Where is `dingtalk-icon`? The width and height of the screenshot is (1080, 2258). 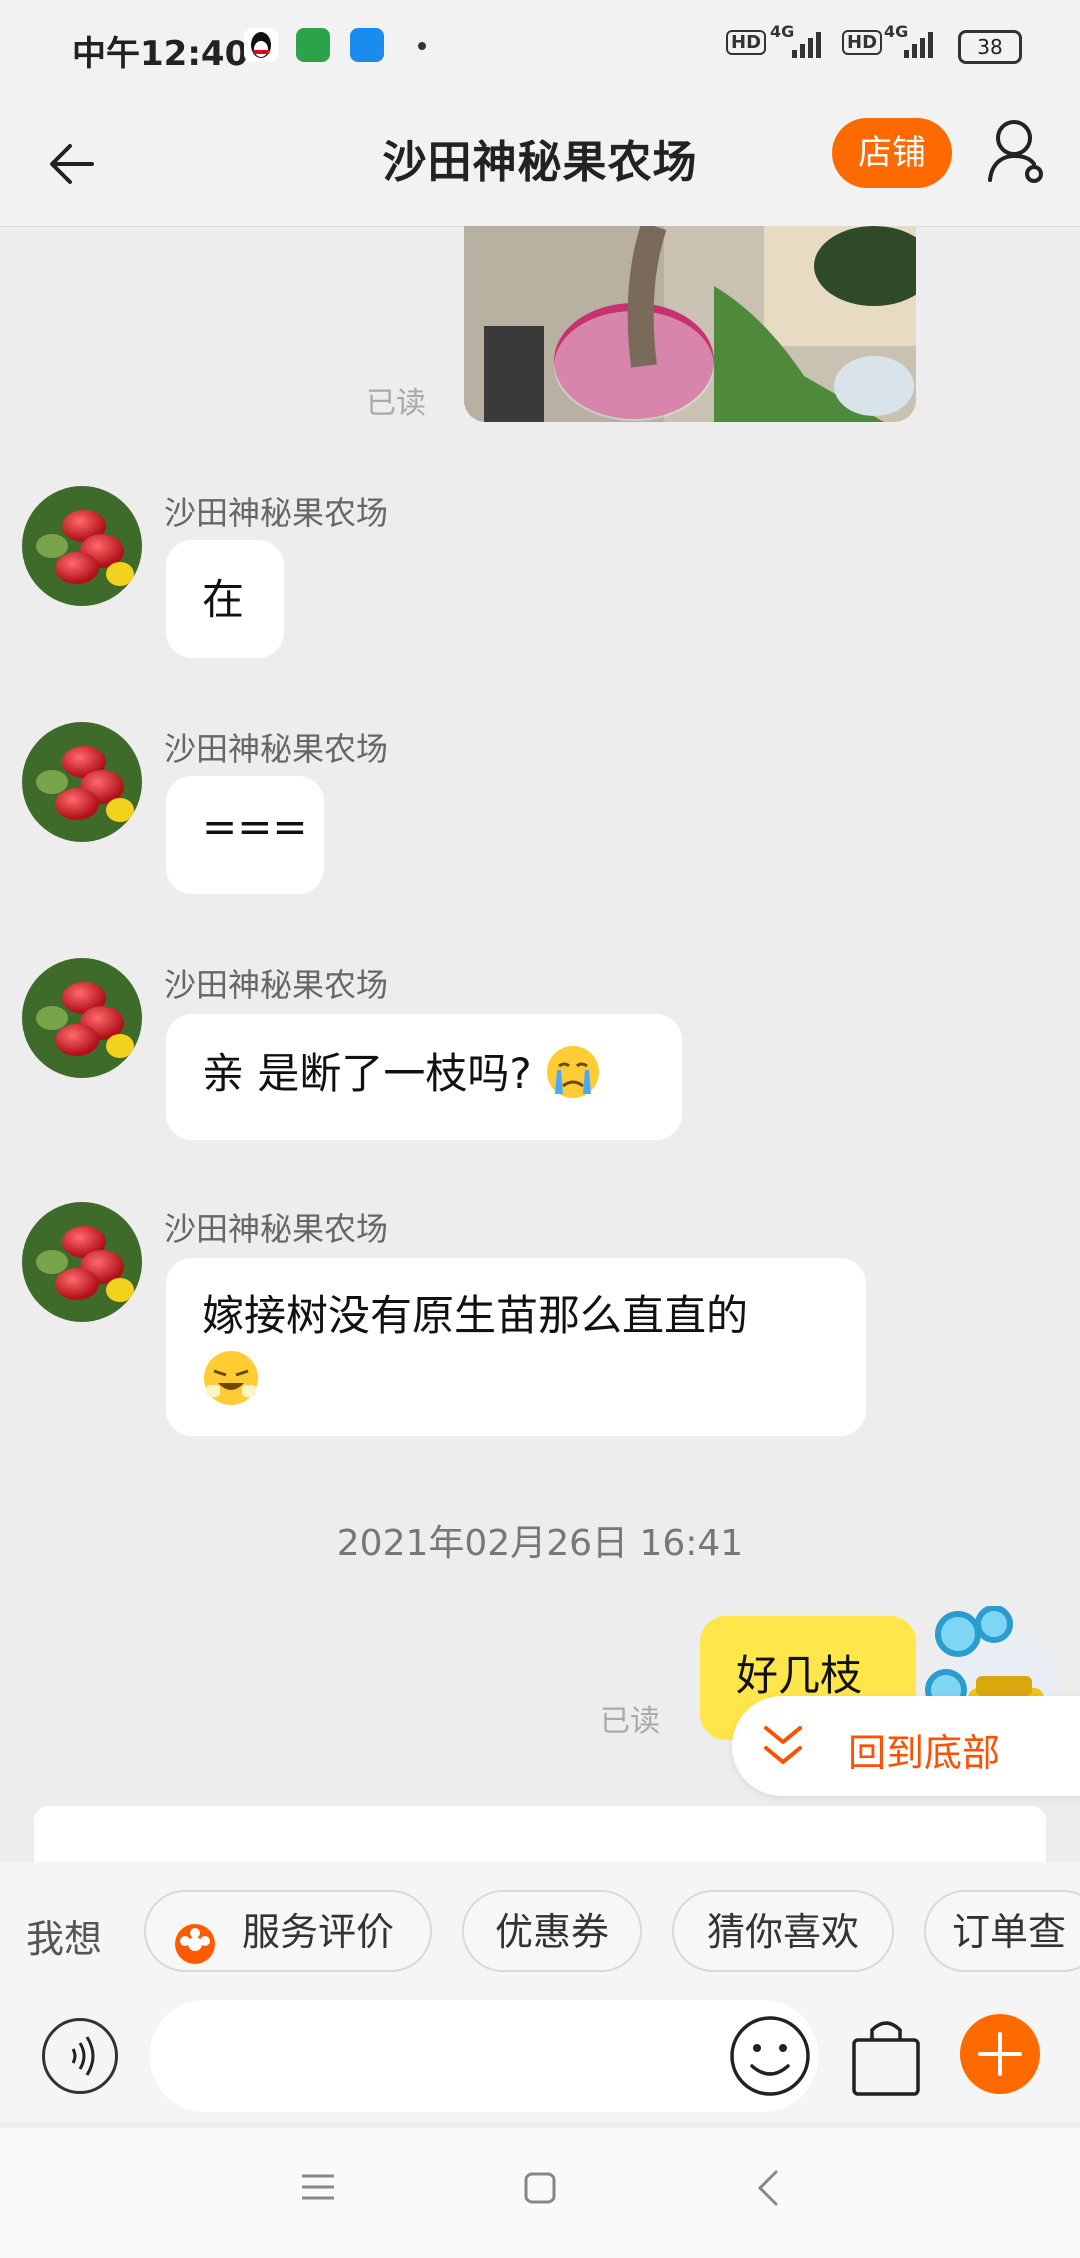
dingtalk-icon is located at coordinates (367, 45).